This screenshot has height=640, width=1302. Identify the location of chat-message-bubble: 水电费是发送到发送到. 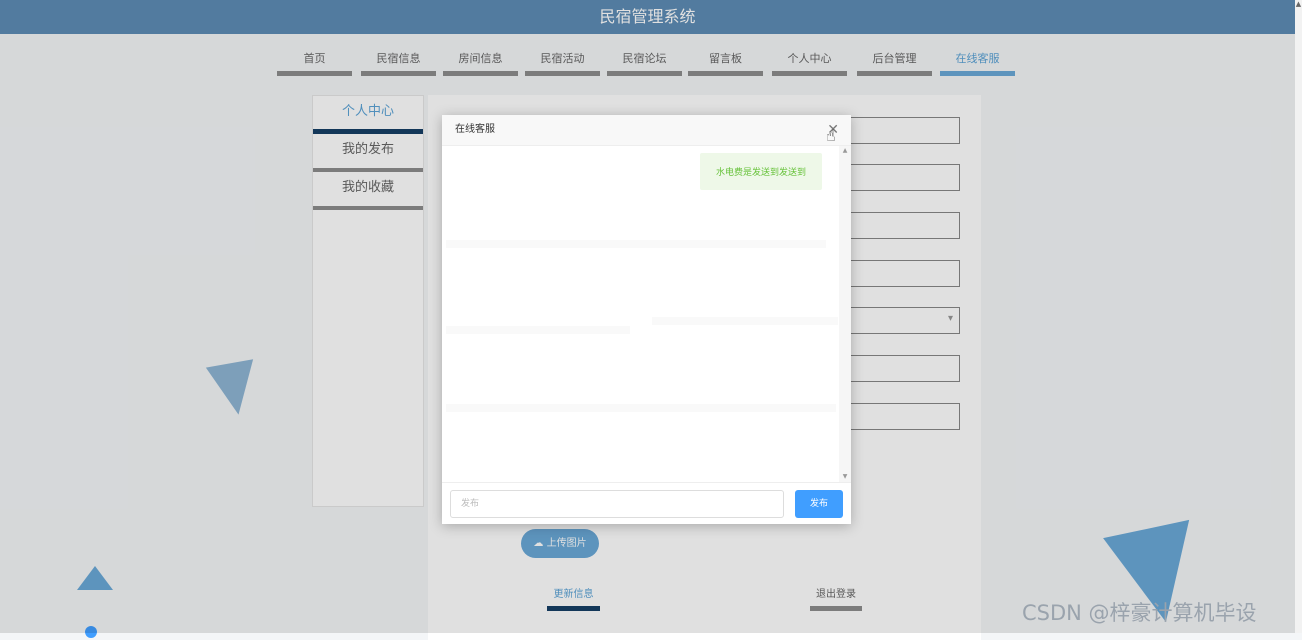
(760, 171).